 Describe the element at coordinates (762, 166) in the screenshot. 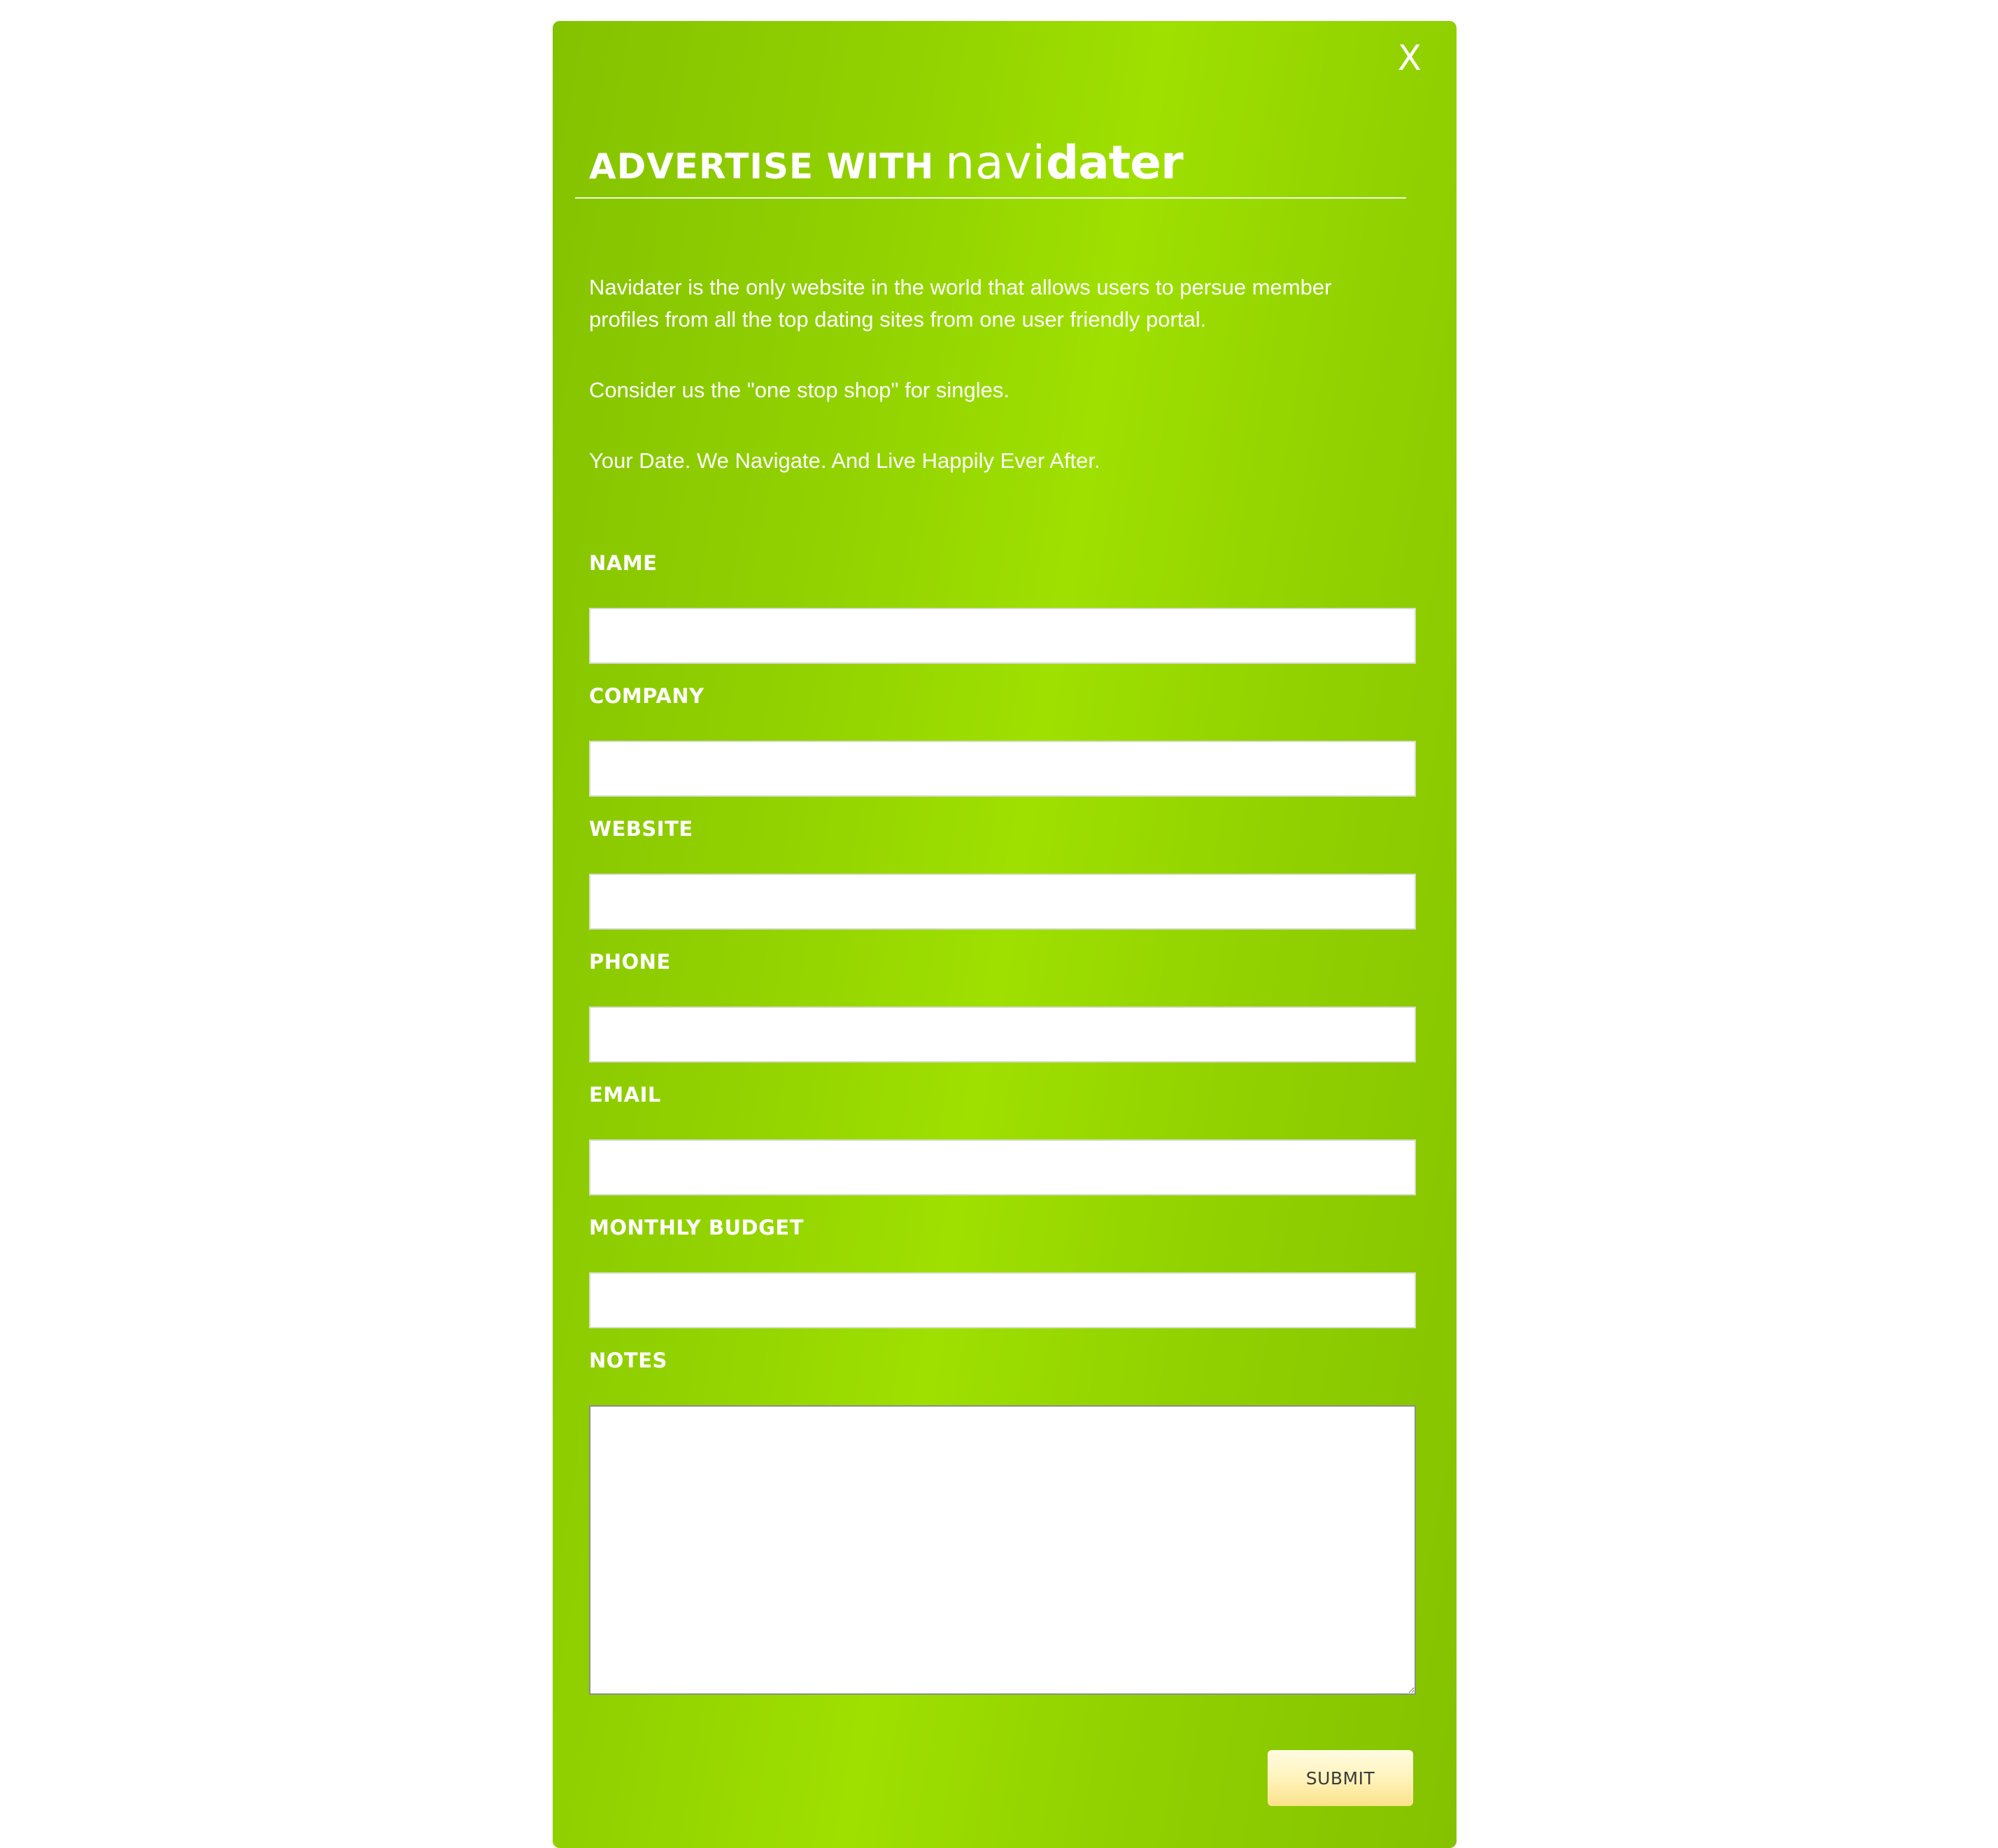

I see `title-prefix: ADVERTISE WITH` at that location.